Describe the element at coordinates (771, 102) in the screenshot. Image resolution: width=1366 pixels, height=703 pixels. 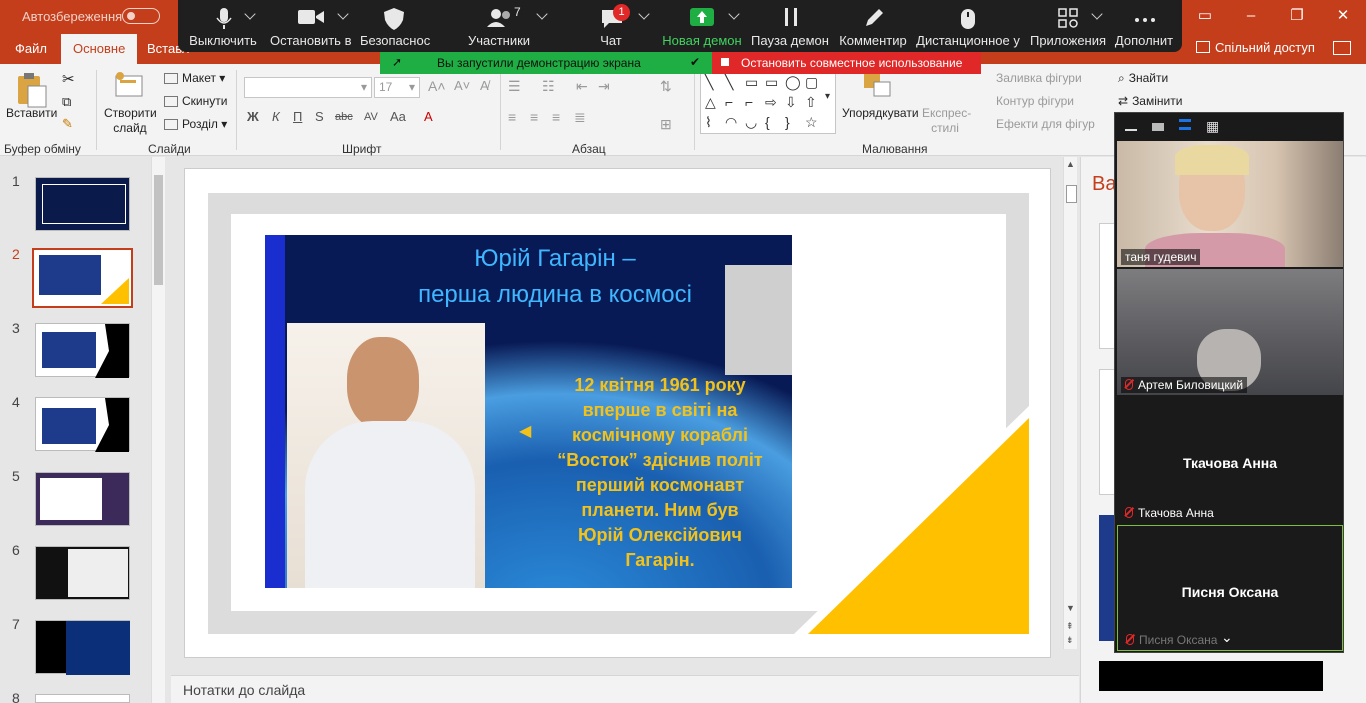
I see `right-arrow-shape-icon: ⇨` at that location.